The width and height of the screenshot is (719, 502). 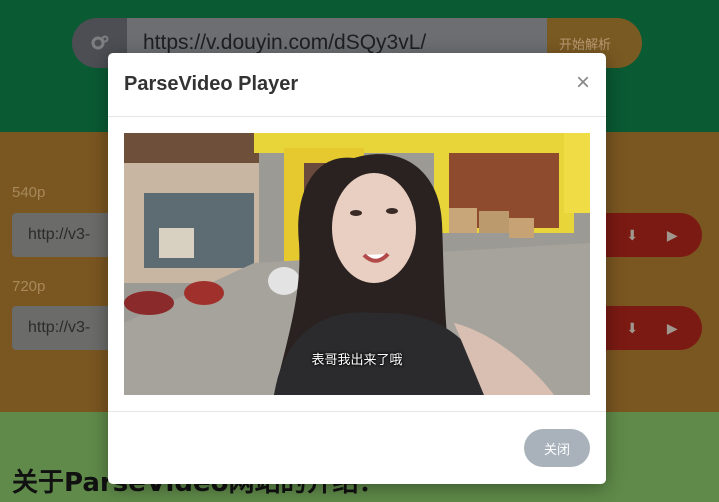 What do you see at coordinates (99, 42) in the screenshot?
I see `gear-icon` at bounding box center [99, 42].